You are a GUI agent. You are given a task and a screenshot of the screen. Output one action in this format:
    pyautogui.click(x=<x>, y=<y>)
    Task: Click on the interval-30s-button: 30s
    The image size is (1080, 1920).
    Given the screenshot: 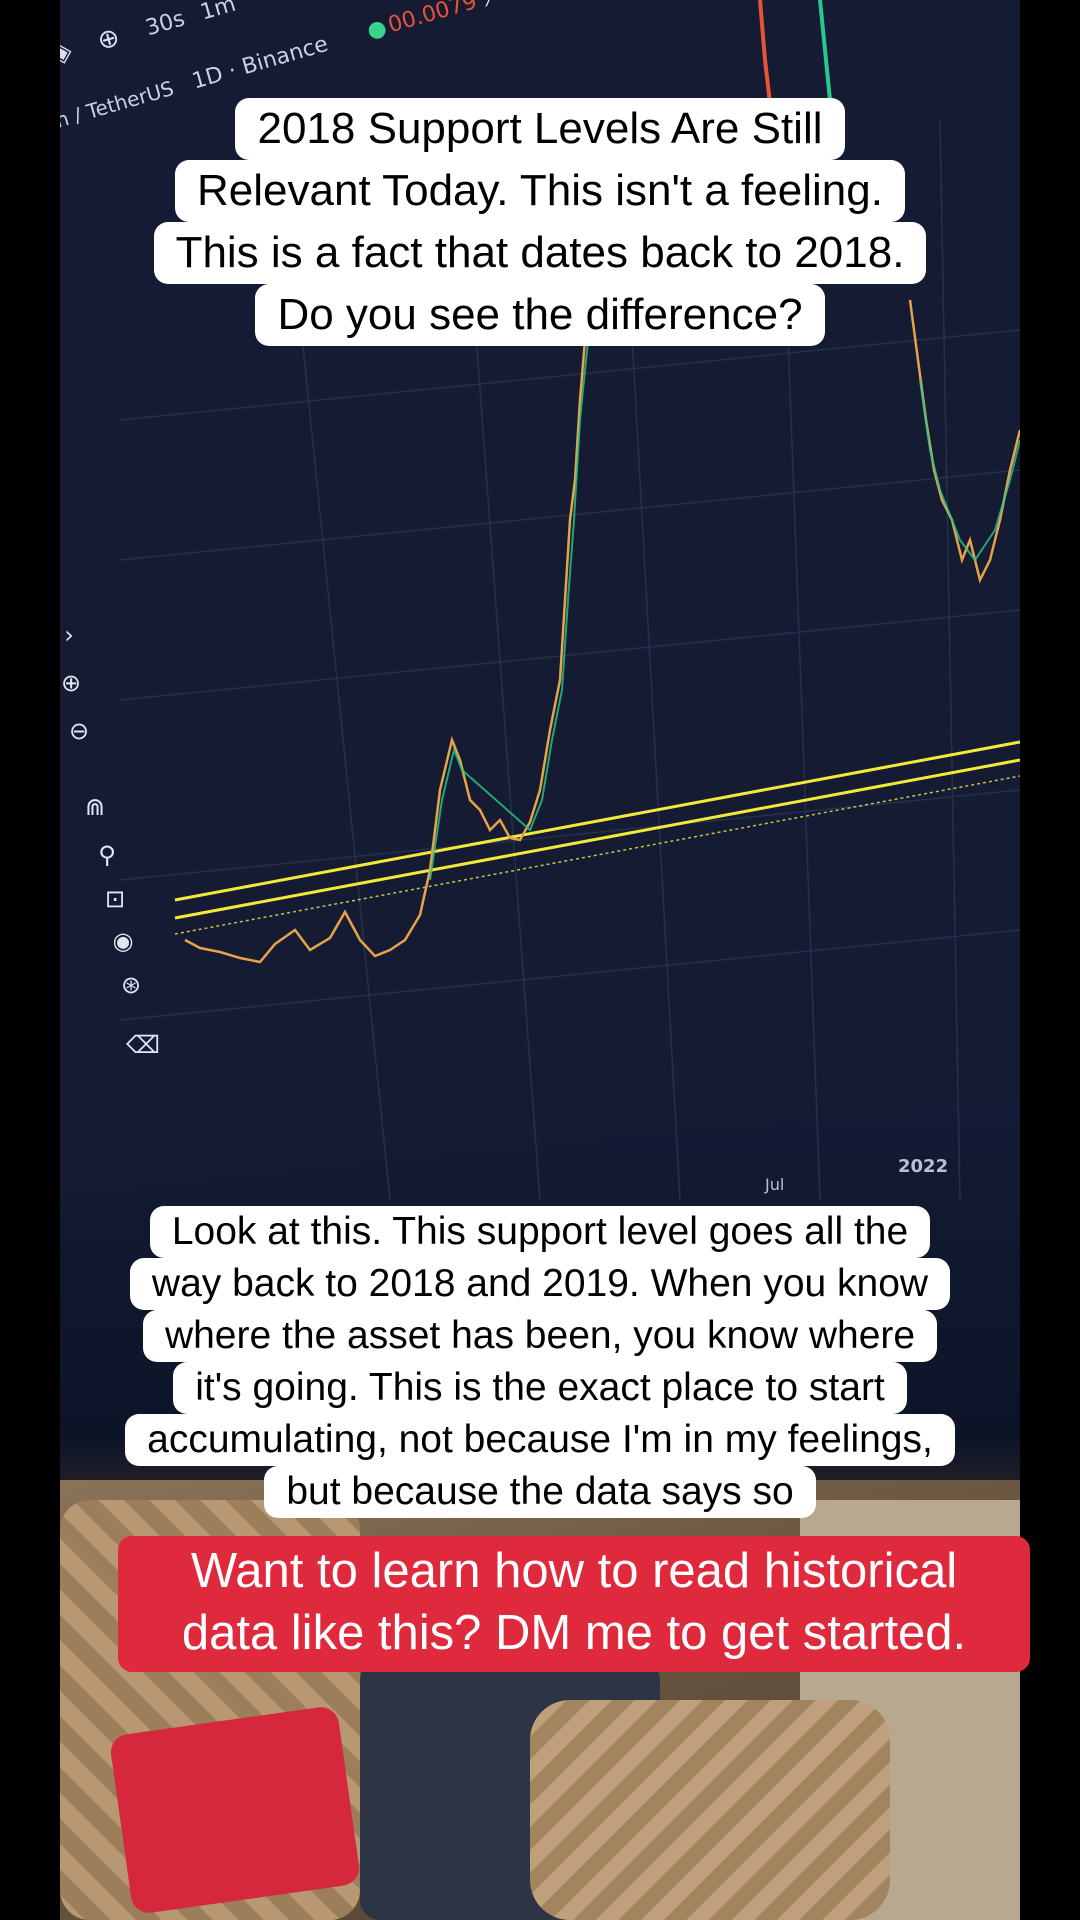 What is the action you would take?
    pyautogui.click(x=165, y=23)
    